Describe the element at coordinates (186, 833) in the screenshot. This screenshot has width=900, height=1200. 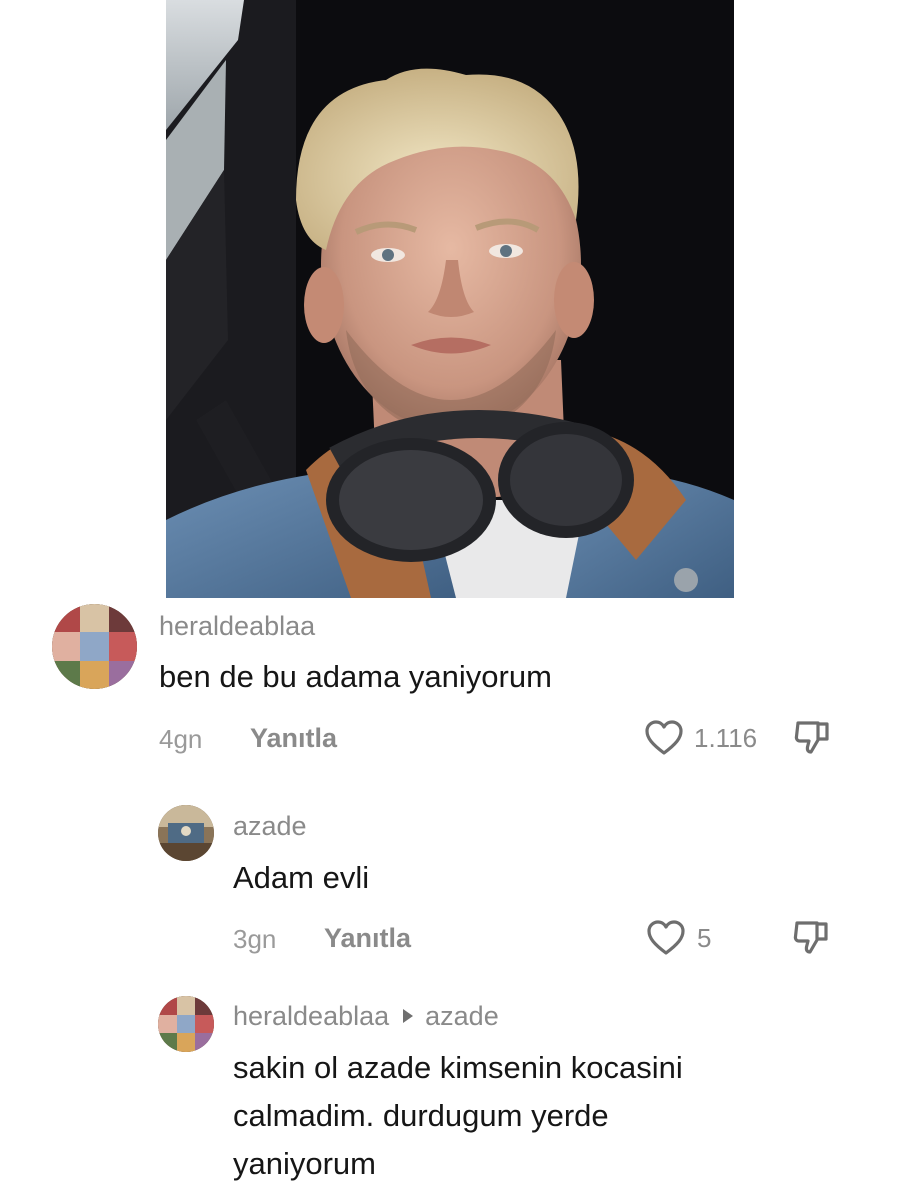
I see `room-avatar-icon` at that location.